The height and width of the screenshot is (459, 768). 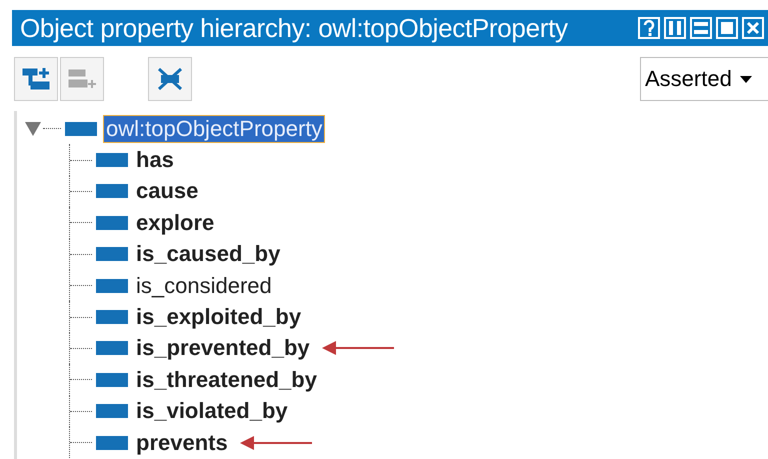 What do you see at coordinates (219, 317) in the screenshot?
I see `tree-item: is_exploited_by` at bounding box center [219, 317].